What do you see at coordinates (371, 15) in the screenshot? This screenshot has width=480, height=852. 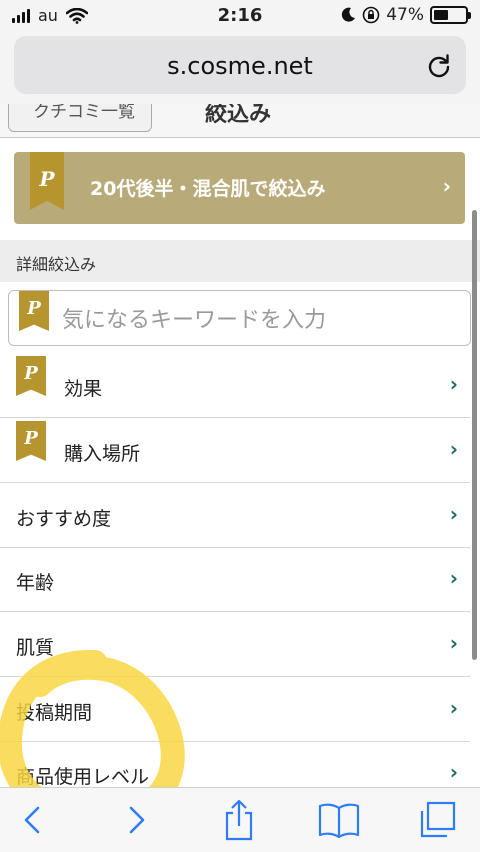 I see `orientation-lock-icon` at bounding box center [371, 15].